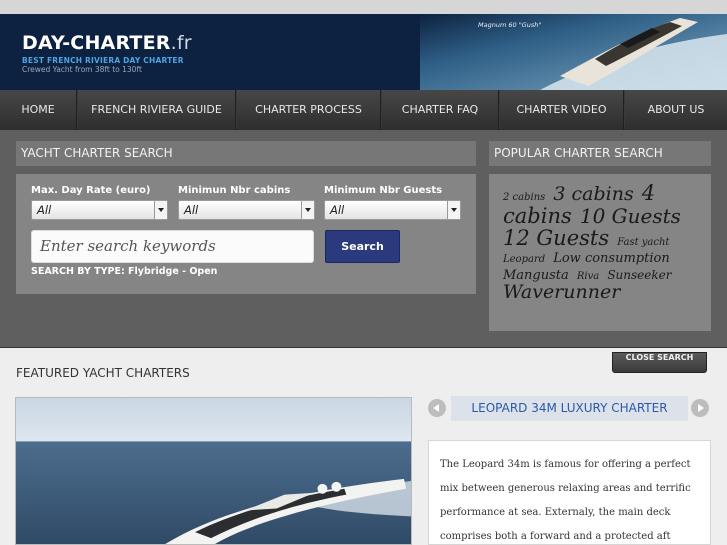  I want to click on next-arrow-icon, so click(700, 408).